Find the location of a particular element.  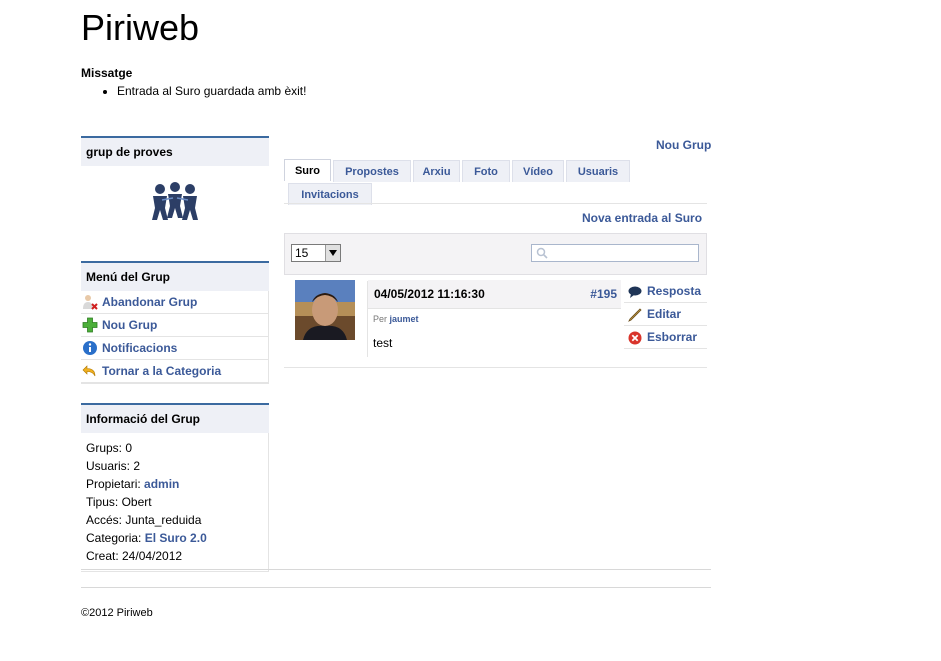

info-categoria-label: Categoria: is located at coordinates (114, 538).